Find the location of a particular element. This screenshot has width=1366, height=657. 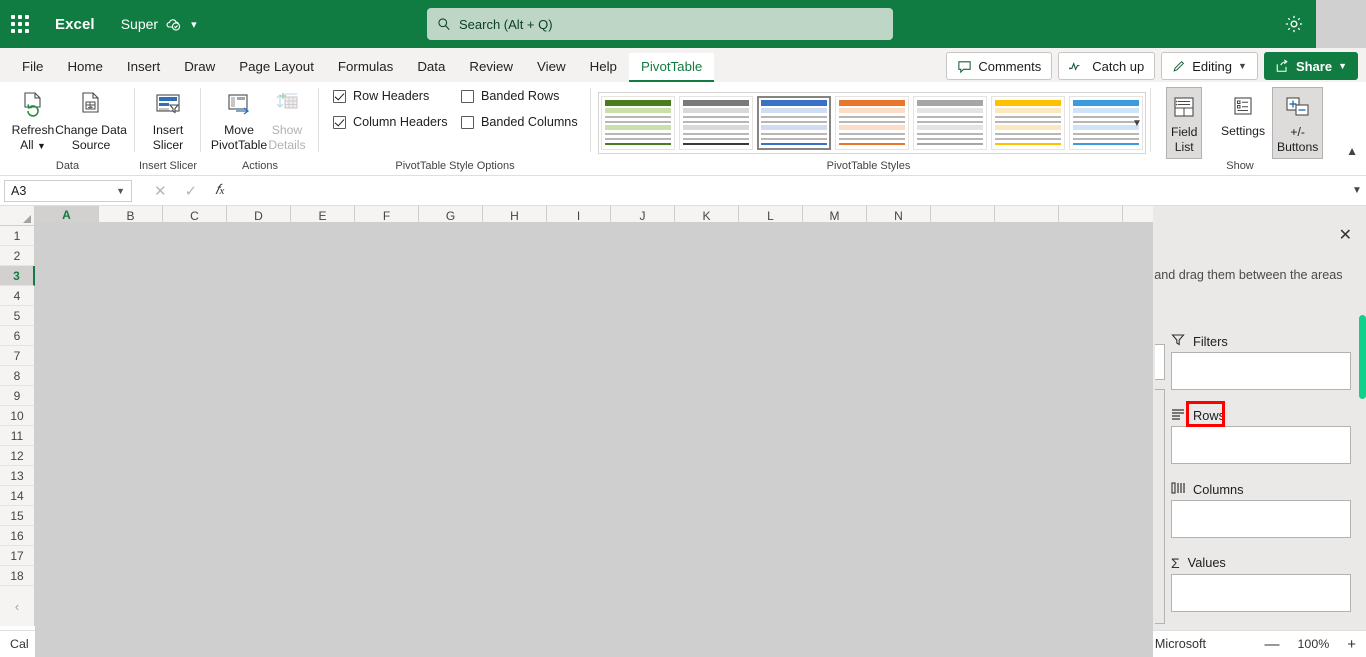

row-header-13: 13 is located at coordinates (17, 476).